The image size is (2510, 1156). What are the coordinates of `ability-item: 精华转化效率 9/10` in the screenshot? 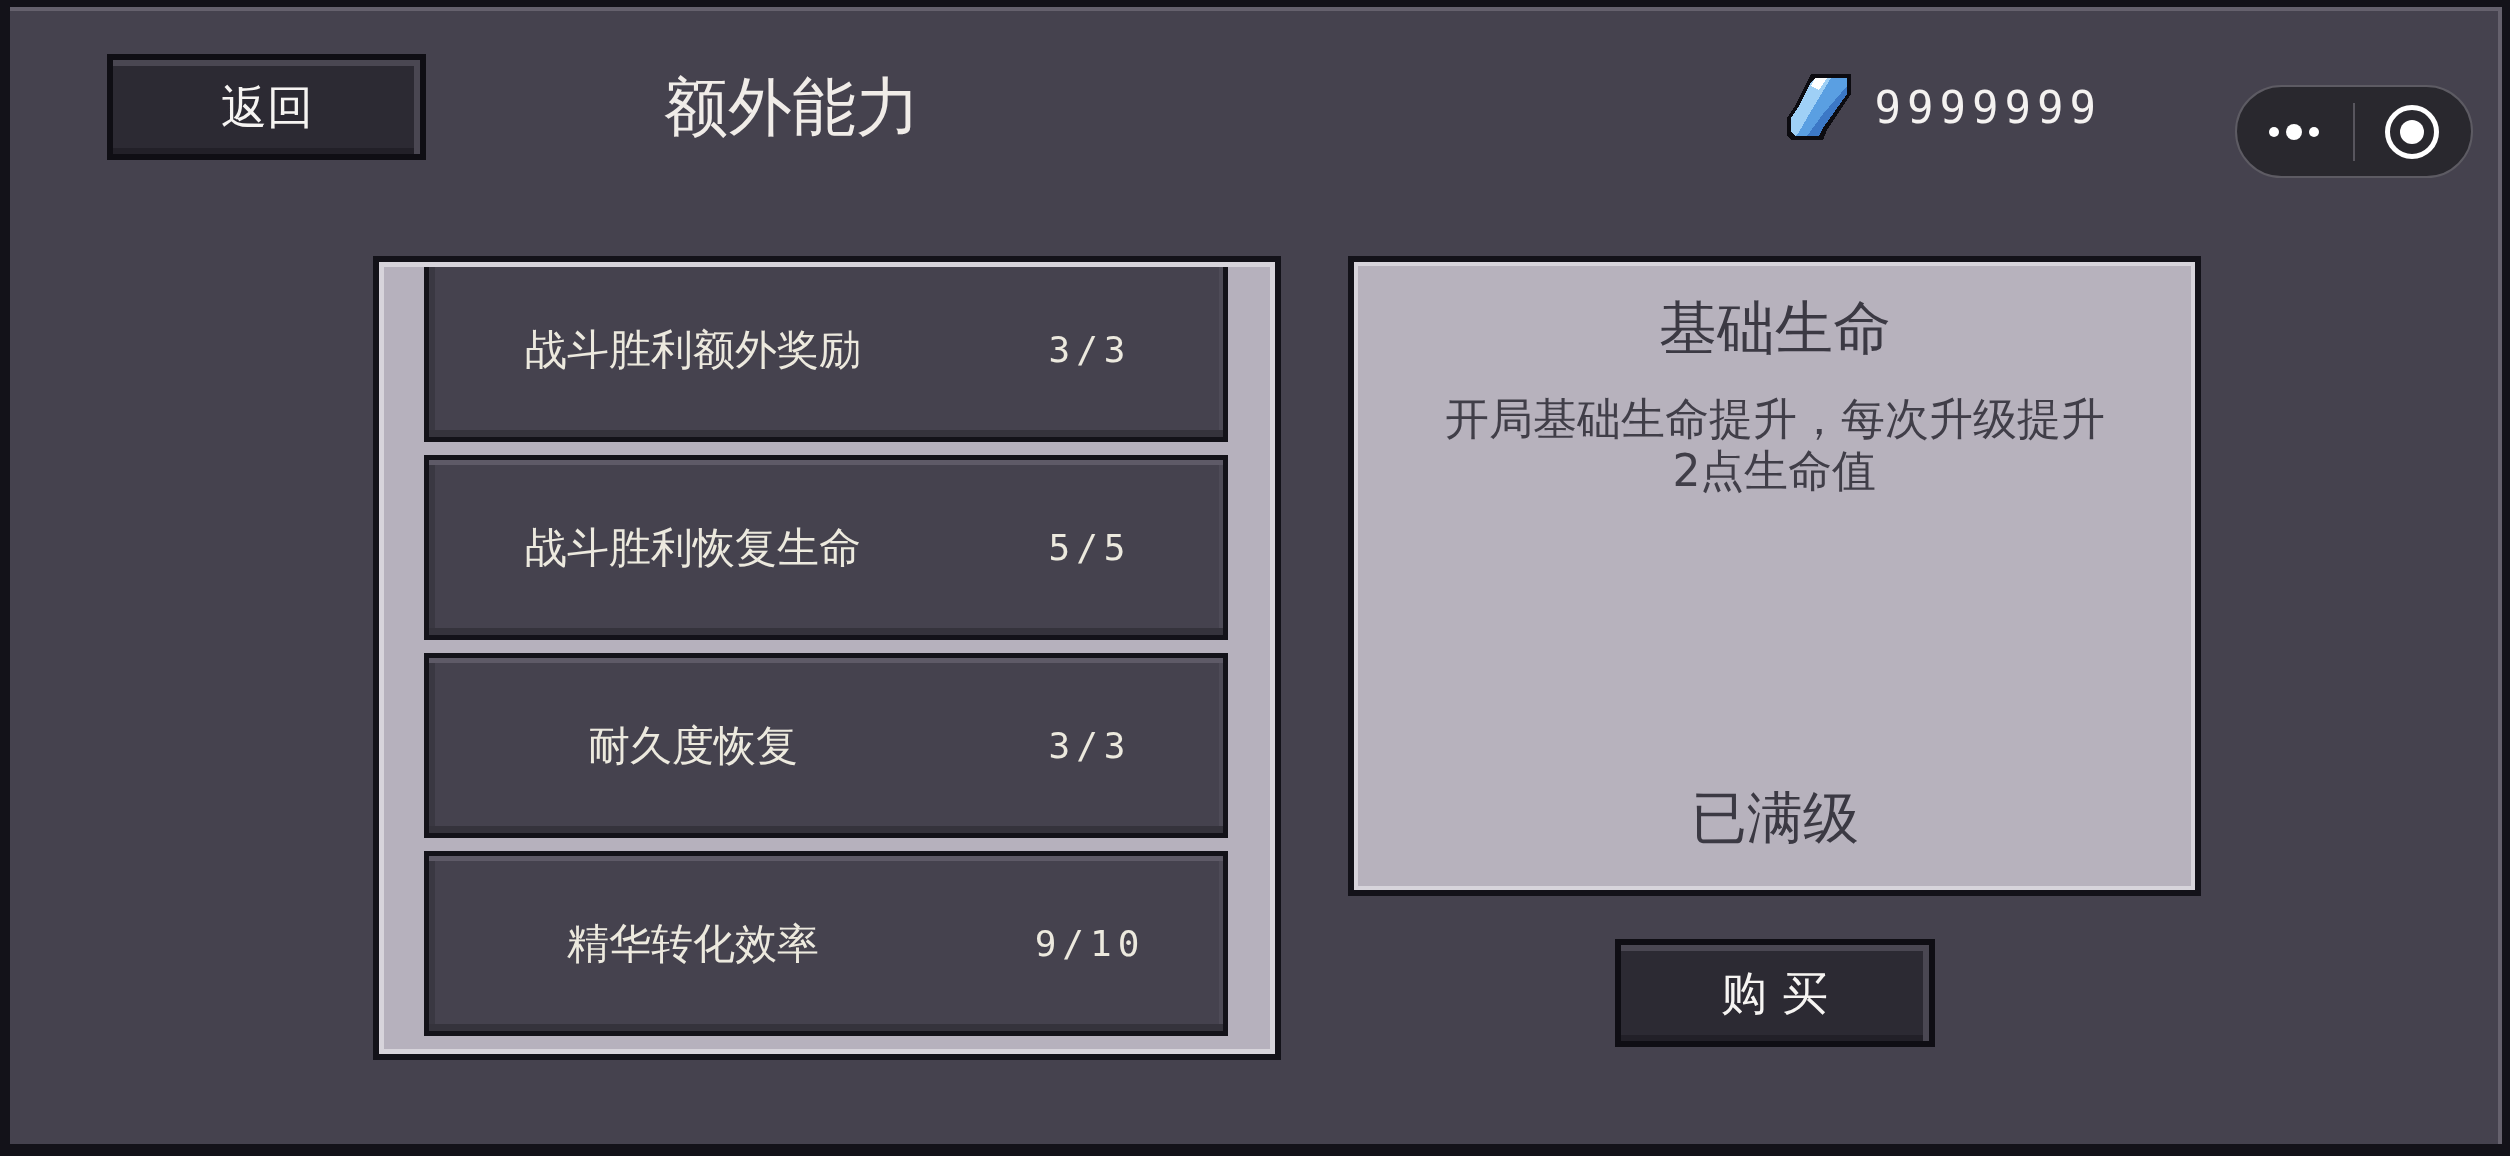 It's located at (826, 943).